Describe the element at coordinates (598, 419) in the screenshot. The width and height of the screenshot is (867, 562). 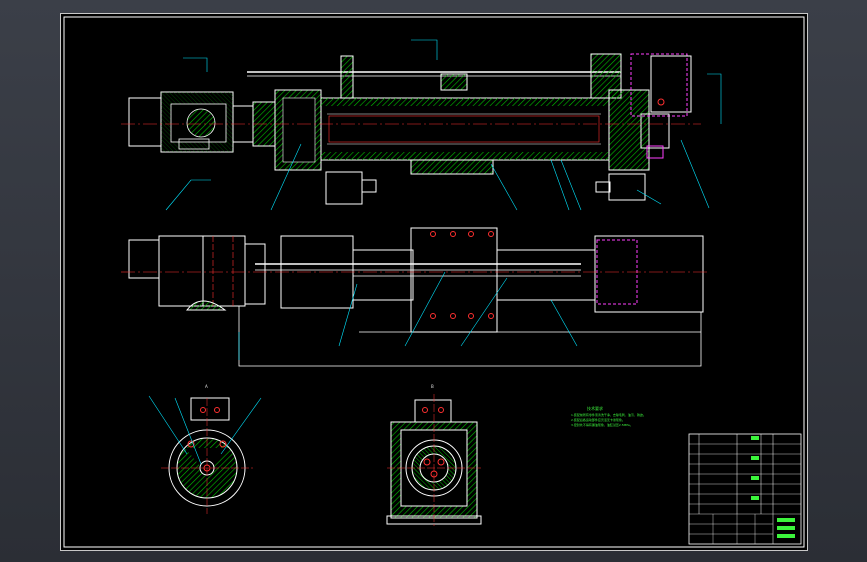
I see `svg-text: 2.装配后各运动部件应灵活无卡滞现象。` at that location.